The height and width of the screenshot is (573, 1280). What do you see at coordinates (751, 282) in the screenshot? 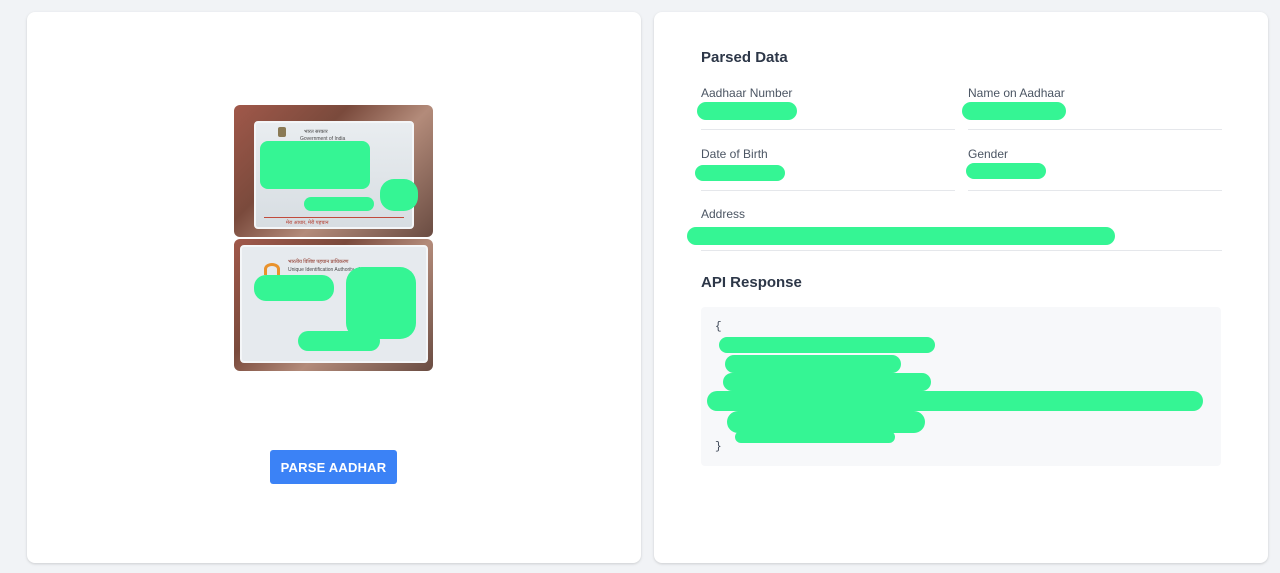
I see `api-response-title: API Response` at bounding box center [751, 282].